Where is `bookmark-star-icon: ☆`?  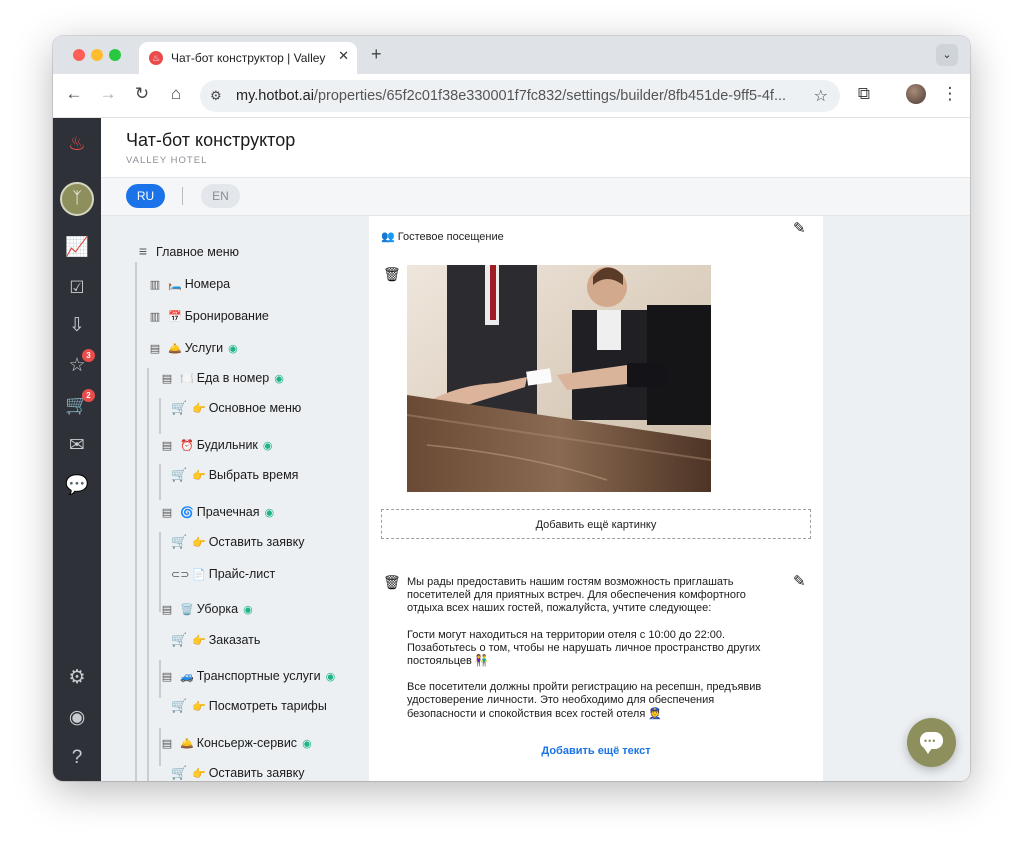 bookmark-star-icon: ☆ is located at coordinates (821, 96).